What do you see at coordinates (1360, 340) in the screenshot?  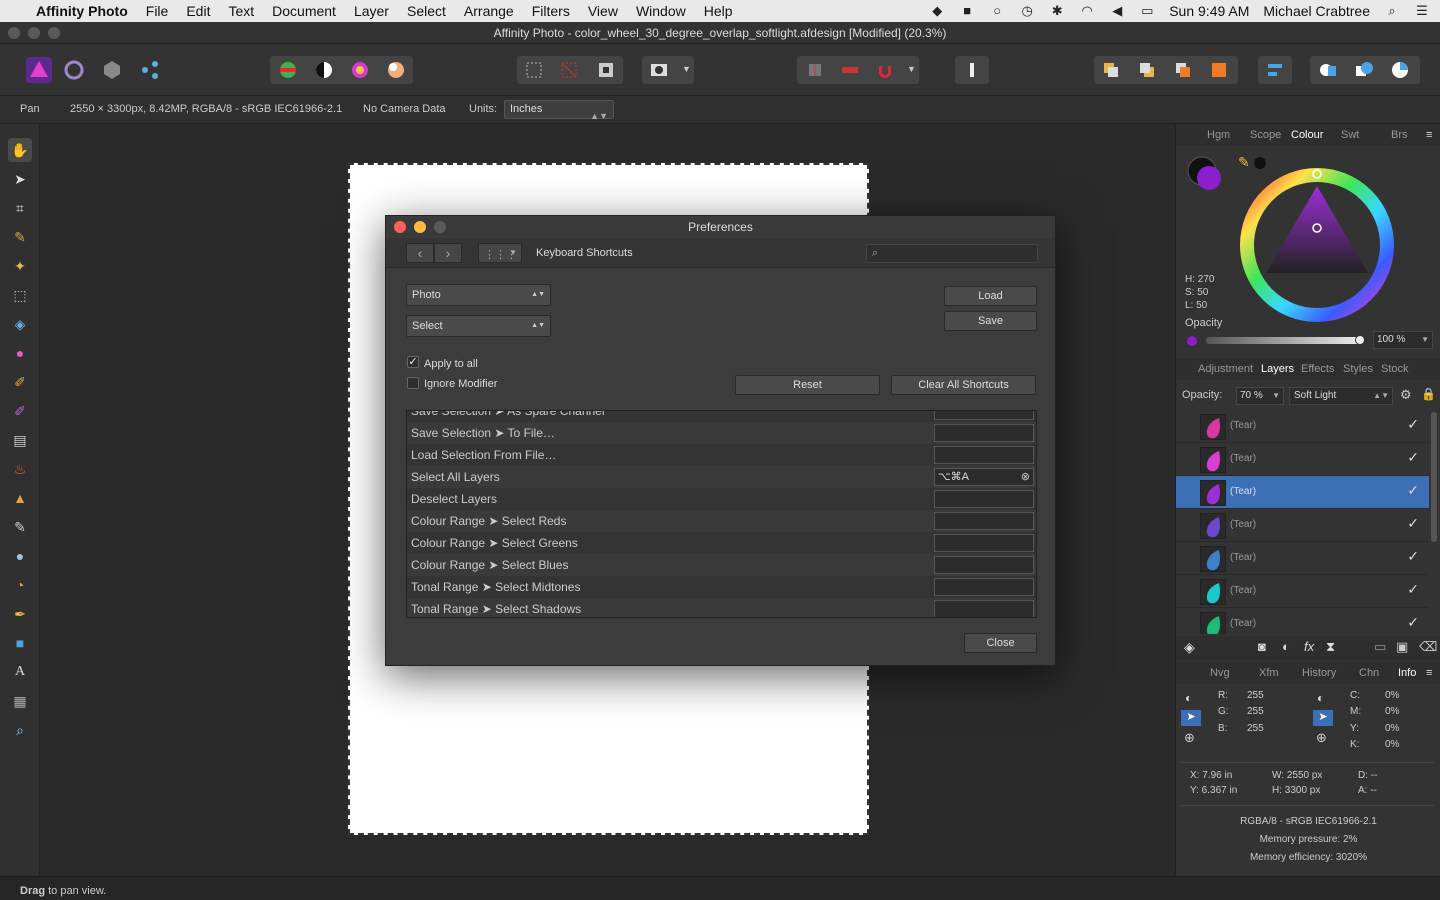 I see `opacity-slider-handle` at bounding box center [1360, 340].